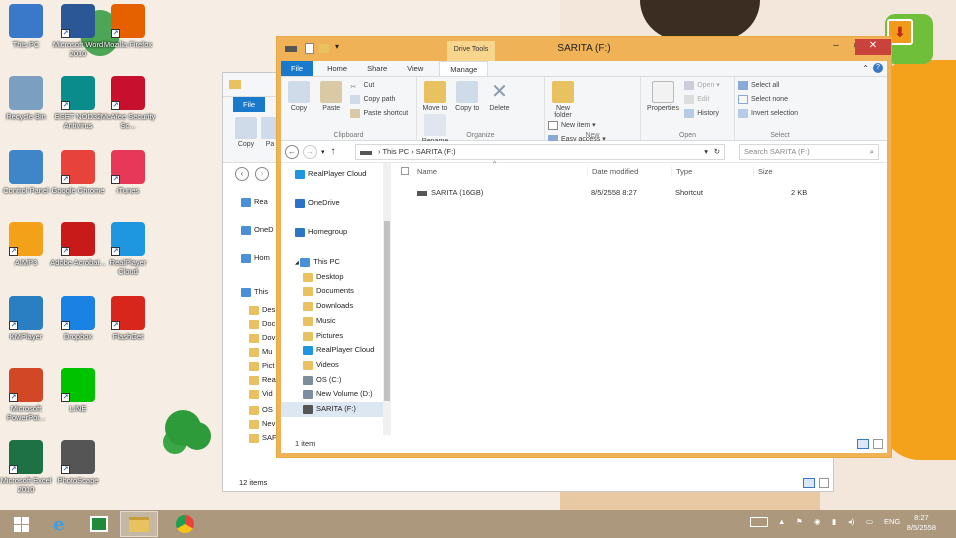 The width and height of the screenshot is (956, 538). What do you see at coordinates (328, 291) in the screenshot?
I see `nav-item: Documents` at bounding box center [328, 291].